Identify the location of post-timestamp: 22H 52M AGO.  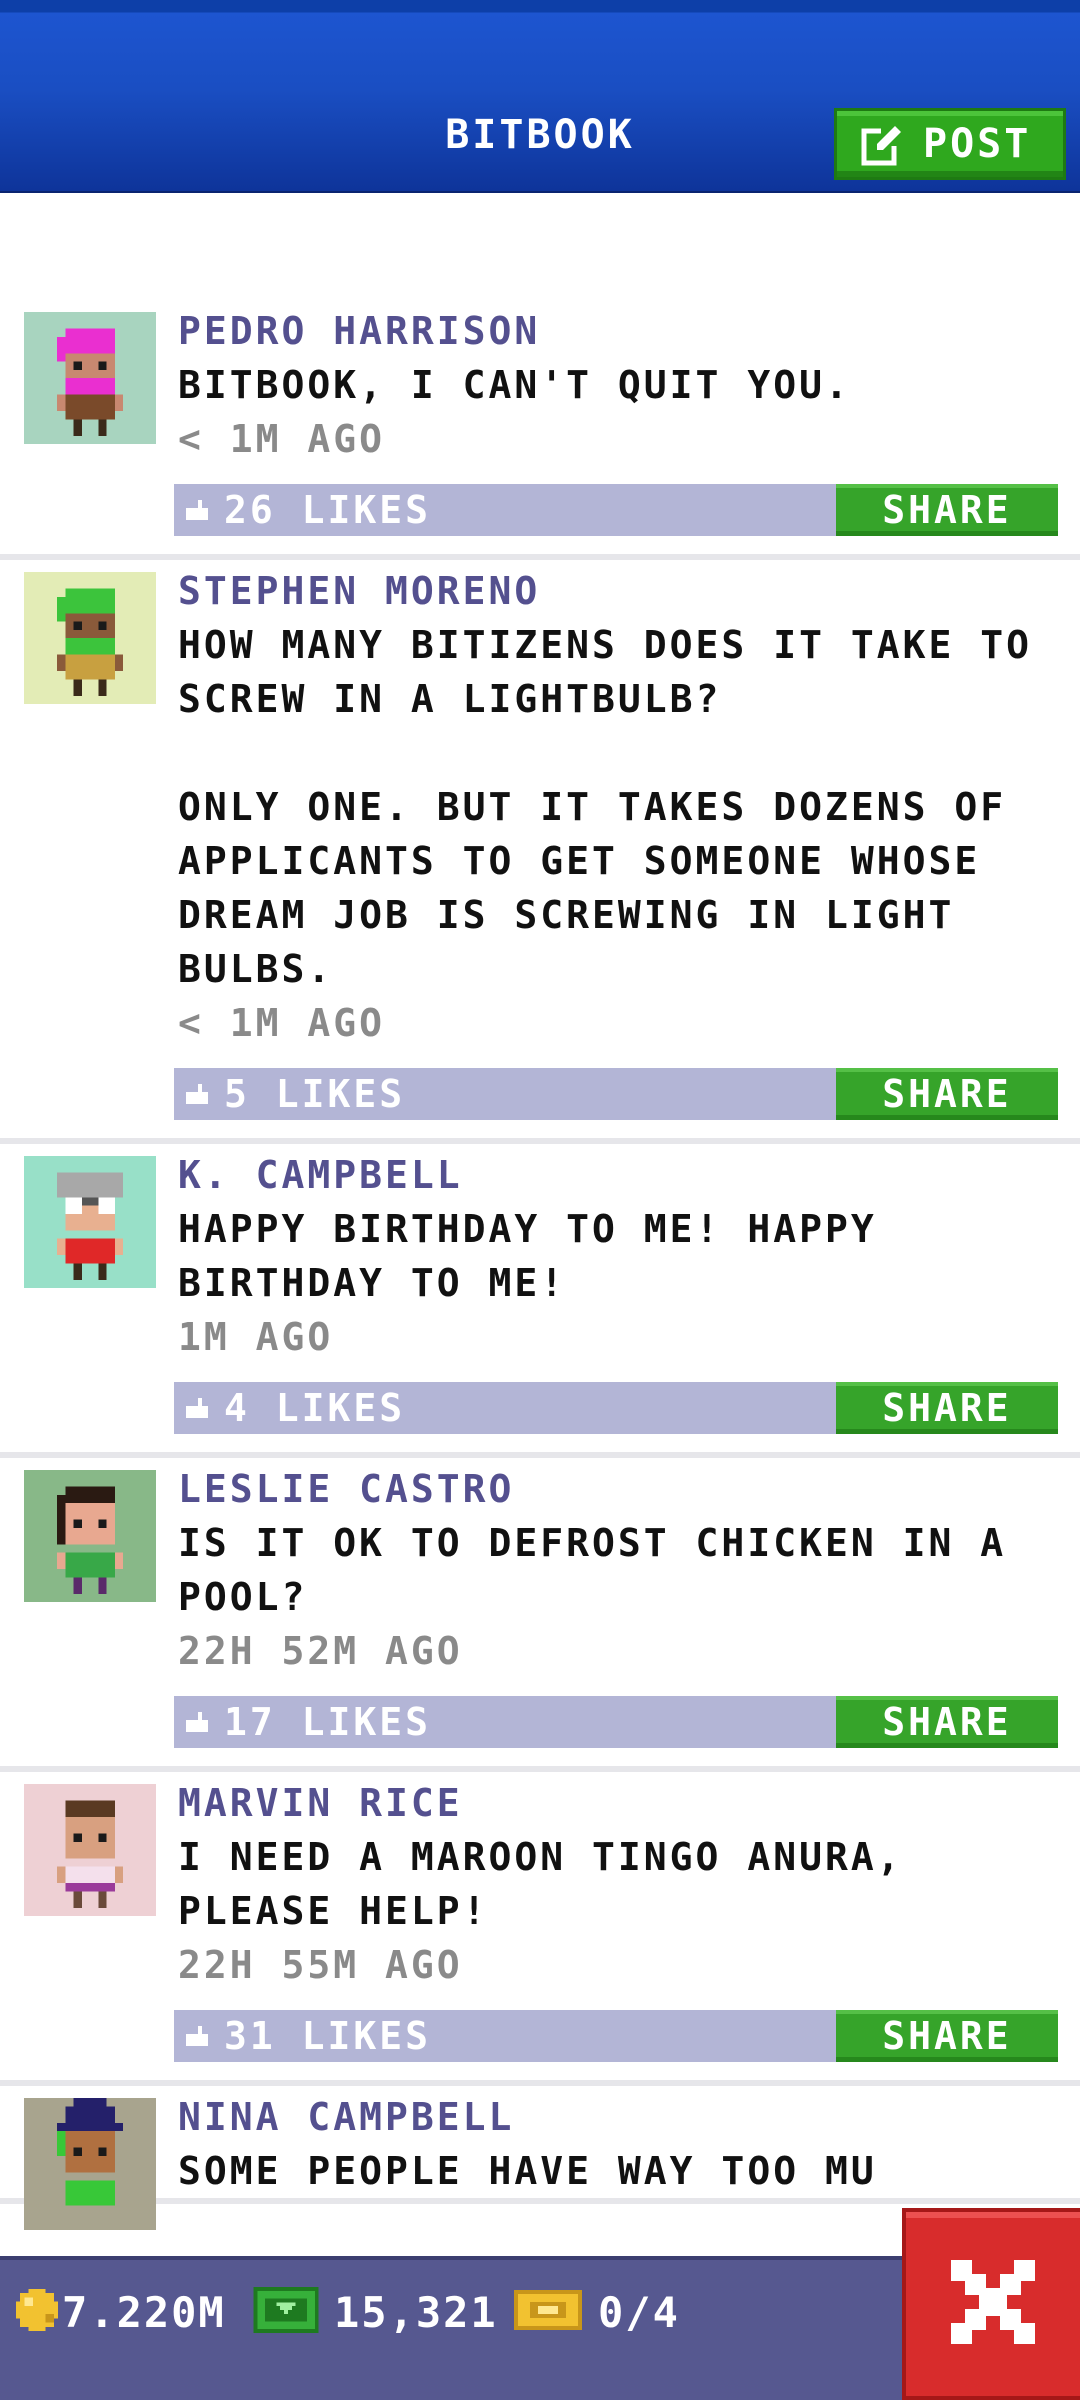
(320, 1651).